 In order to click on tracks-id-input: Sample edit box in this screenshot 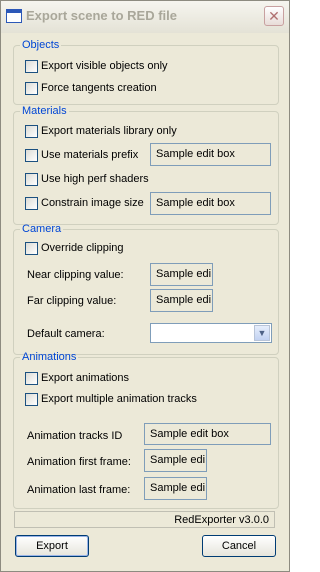, I will do `click(207, 434)`.